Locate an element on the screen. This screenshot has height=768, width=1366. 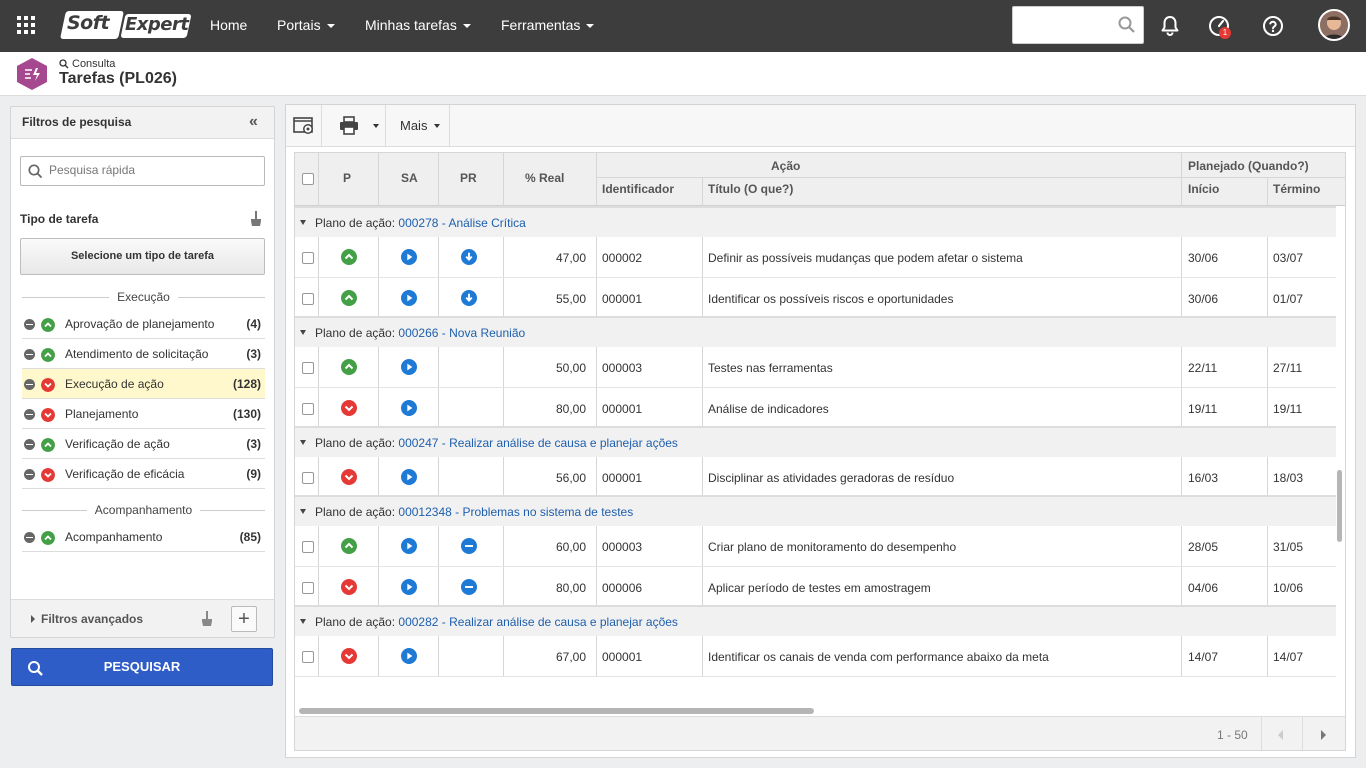
bell-icon is located at coordinates (1170, 26).